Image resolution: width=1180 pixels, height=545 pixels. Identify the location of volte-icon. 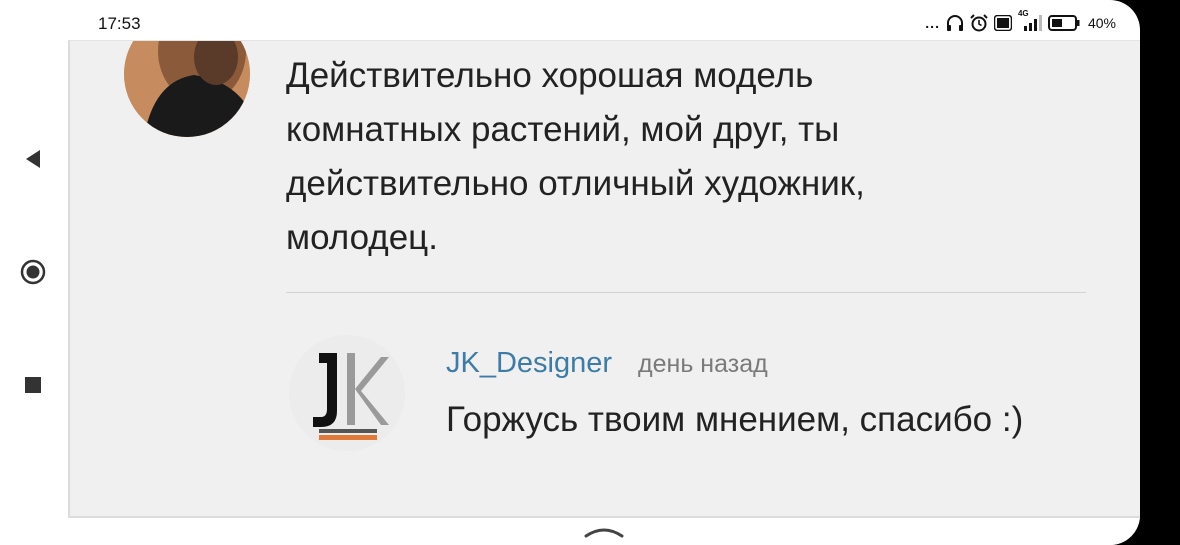
(1002, 23).